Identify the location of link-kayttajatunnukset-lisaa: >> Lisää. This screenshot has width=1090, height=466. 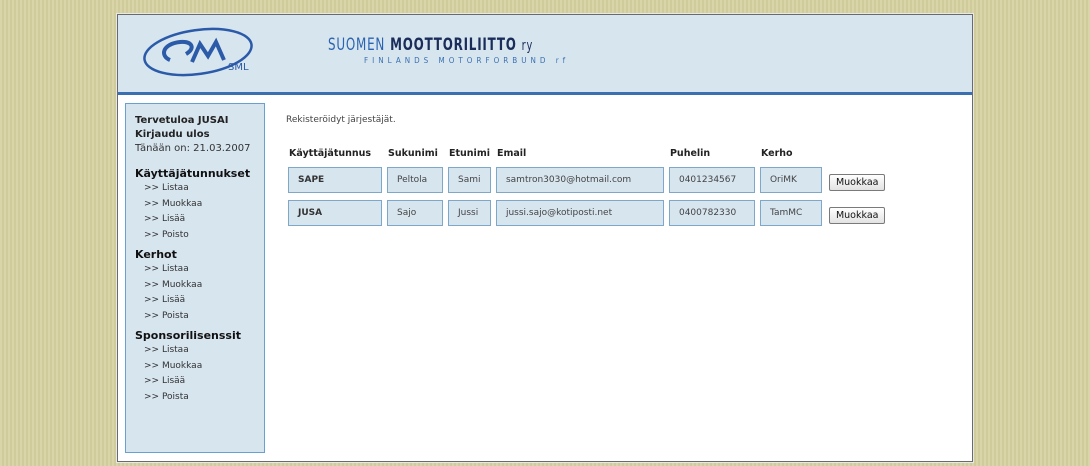
(199, 220).